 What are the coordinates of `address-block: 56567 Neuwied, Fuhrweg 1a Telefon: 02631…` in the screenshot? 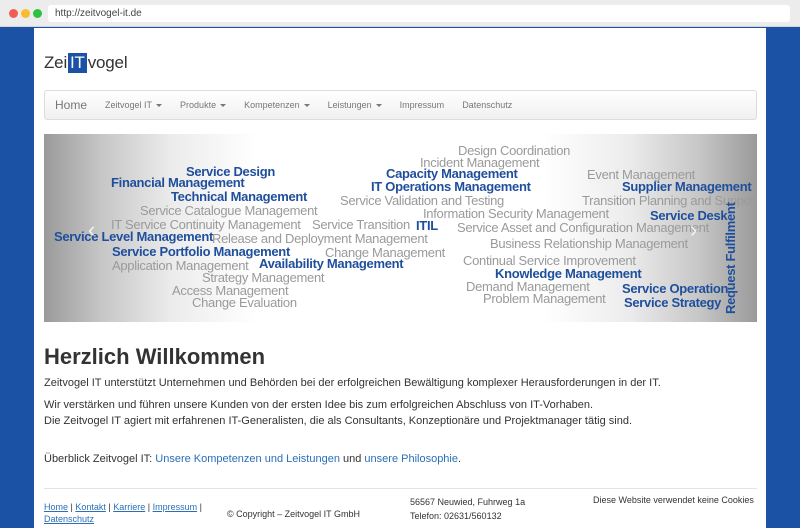 It's located at (467, 509).